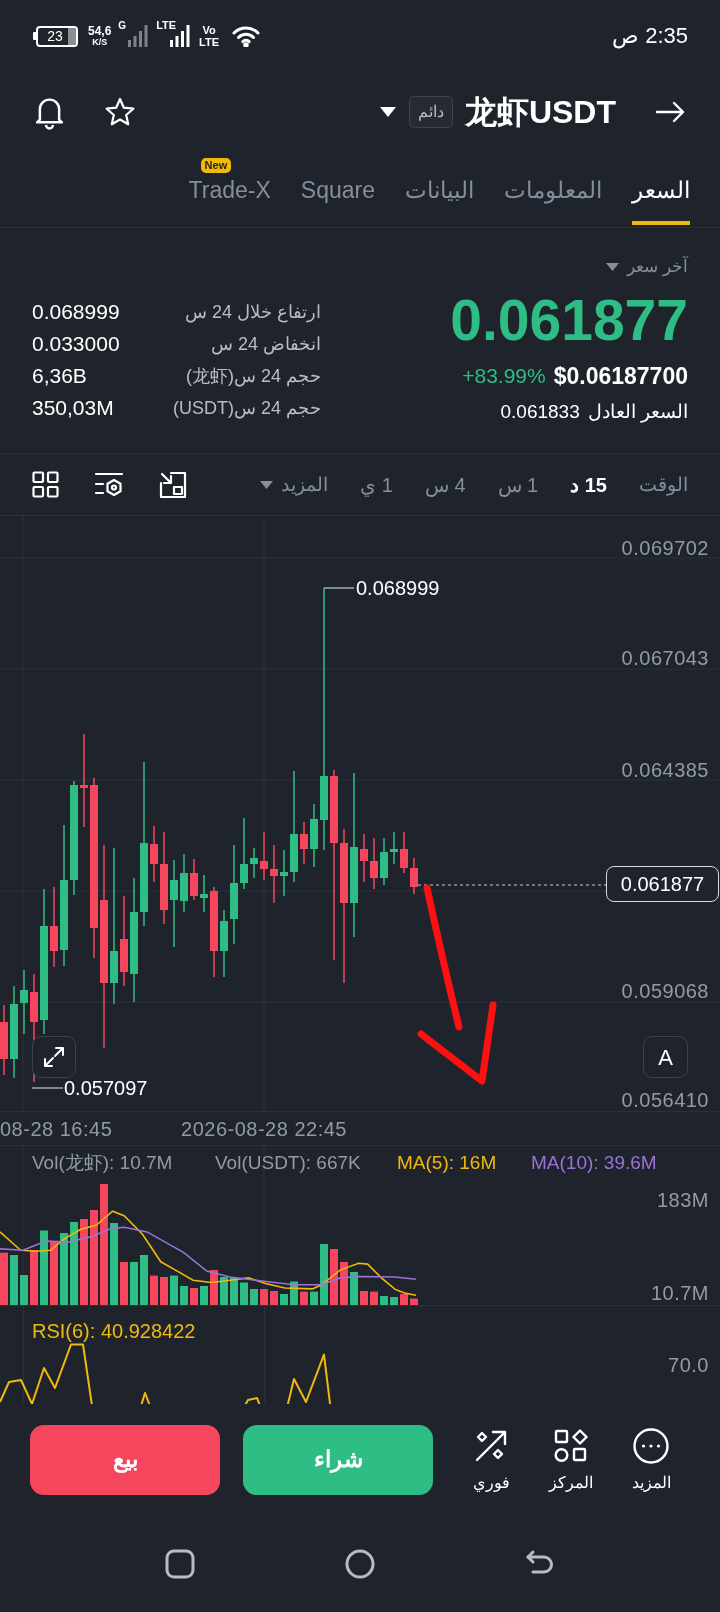  I want to click on interval-tab: 1 ي, so click(376, 484).